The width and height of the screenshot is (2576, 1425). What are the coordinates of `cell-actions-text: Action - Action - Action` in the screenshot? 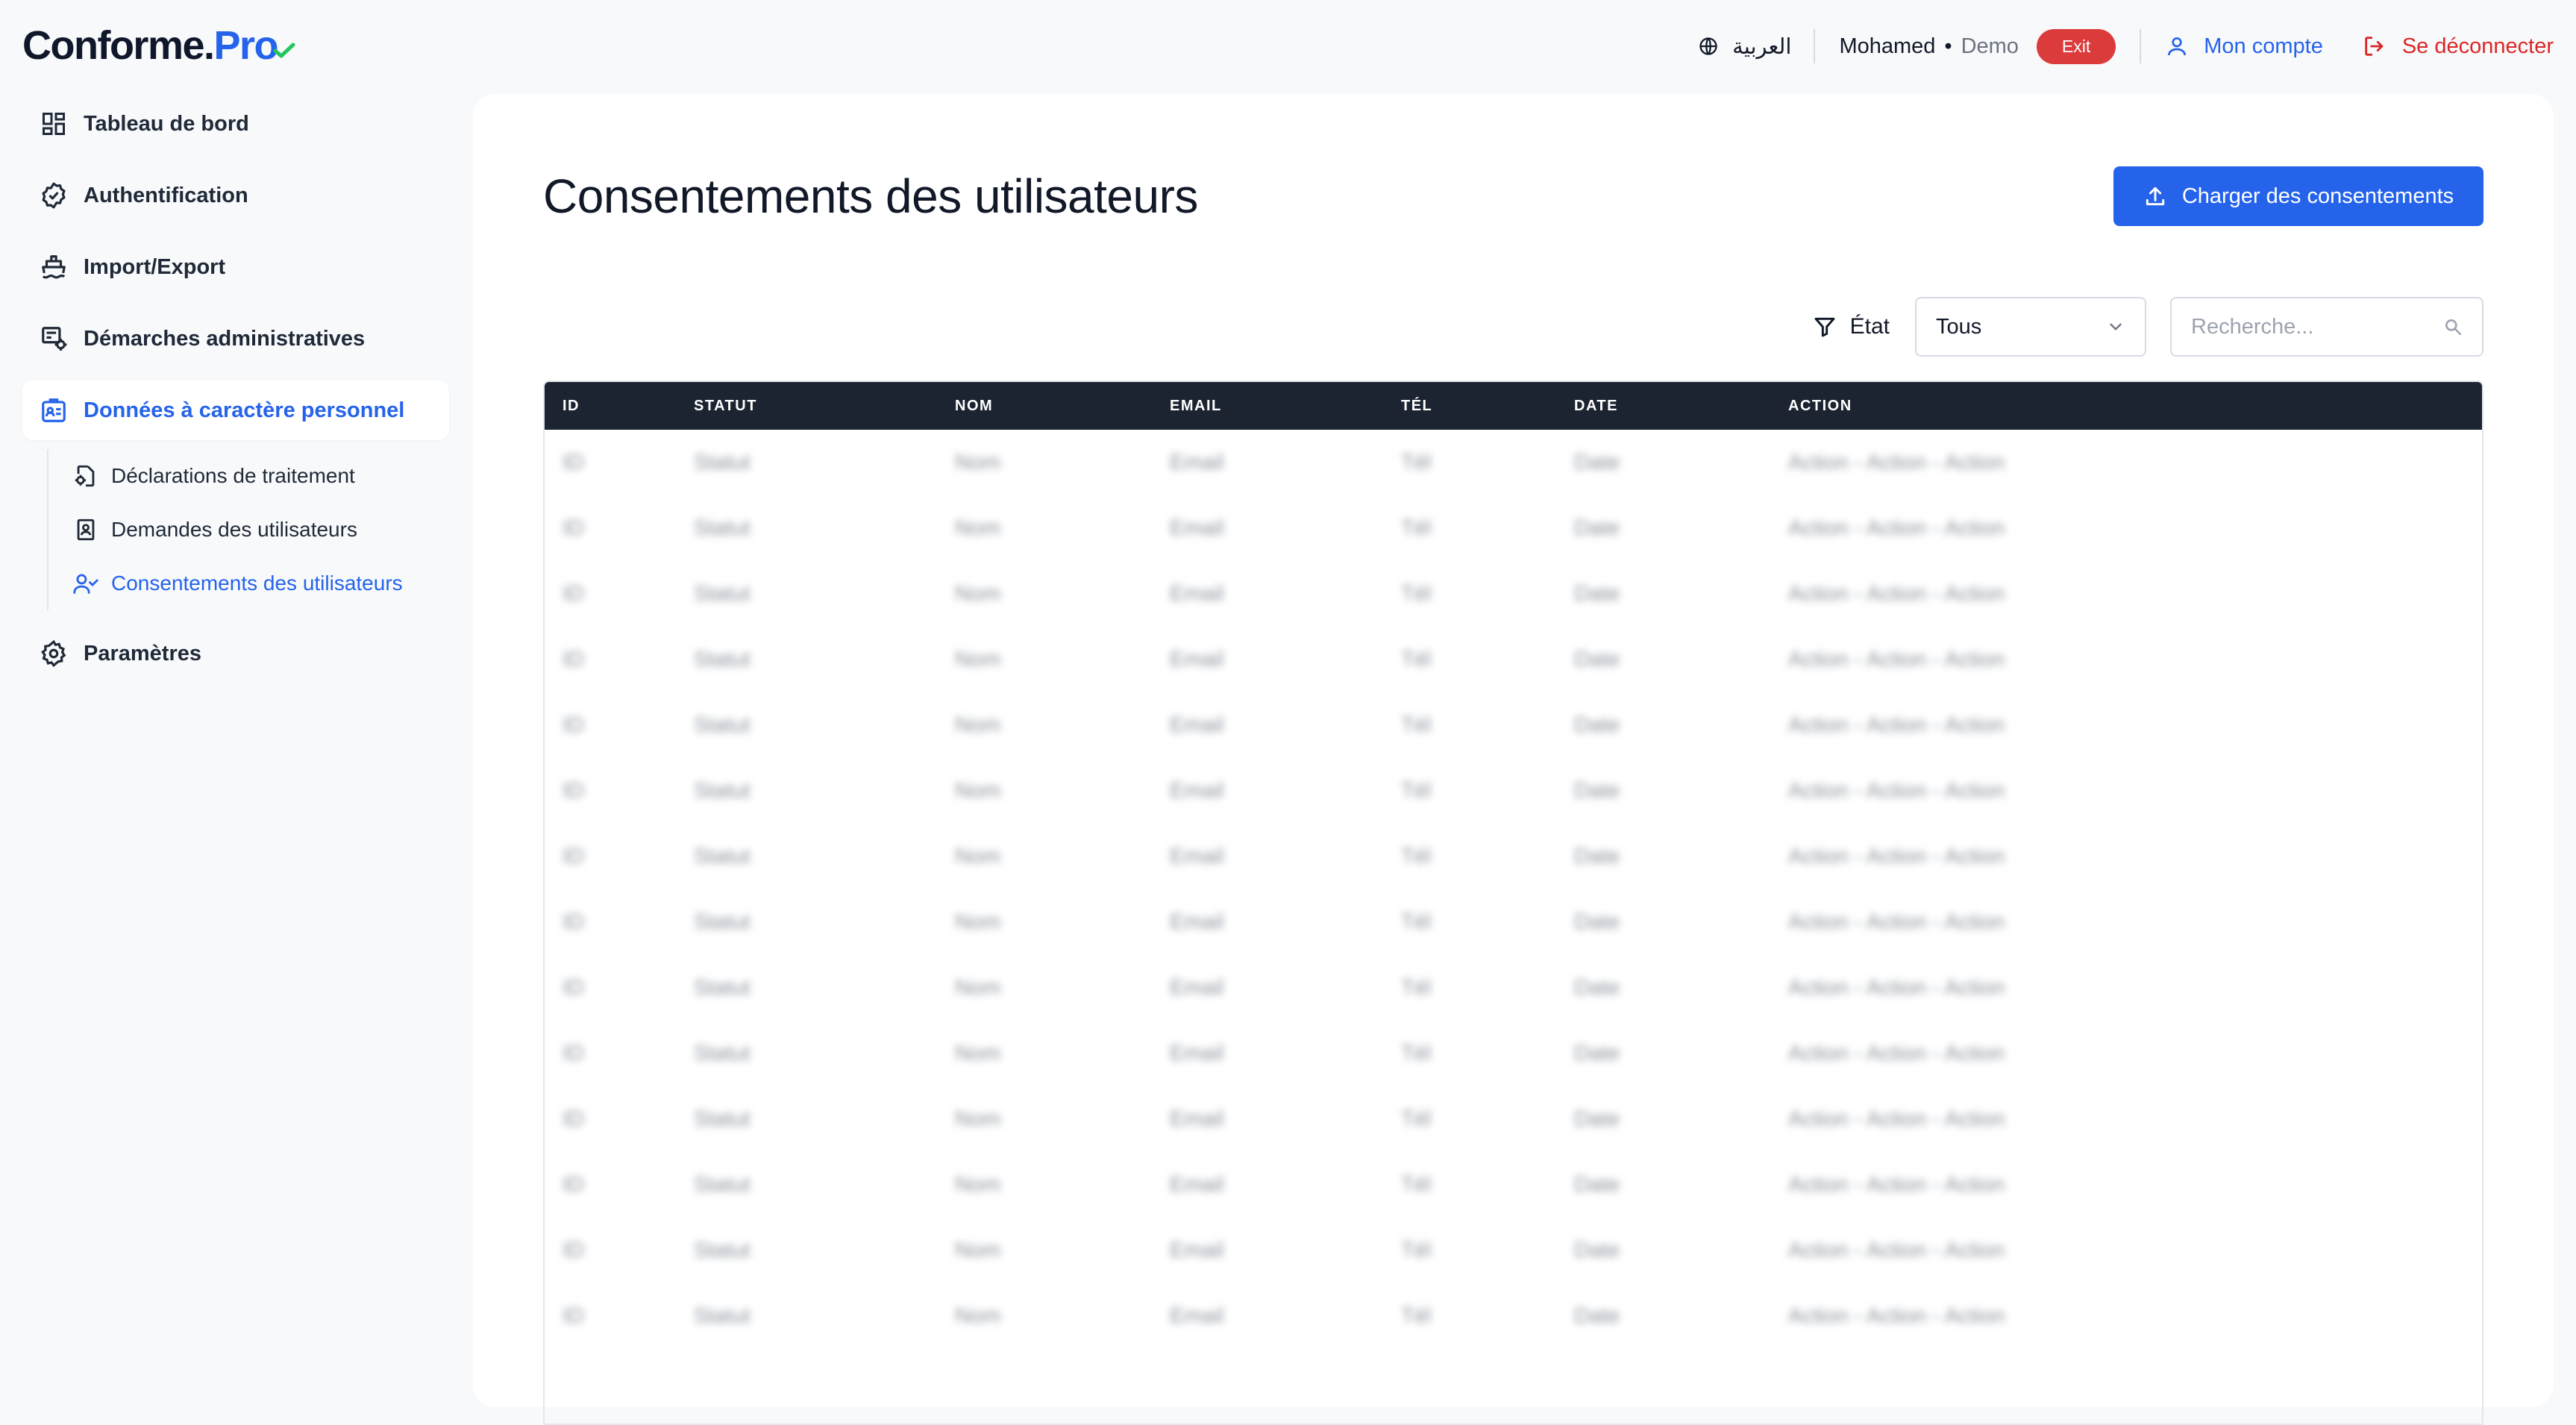 It's located at (1896, 1315).